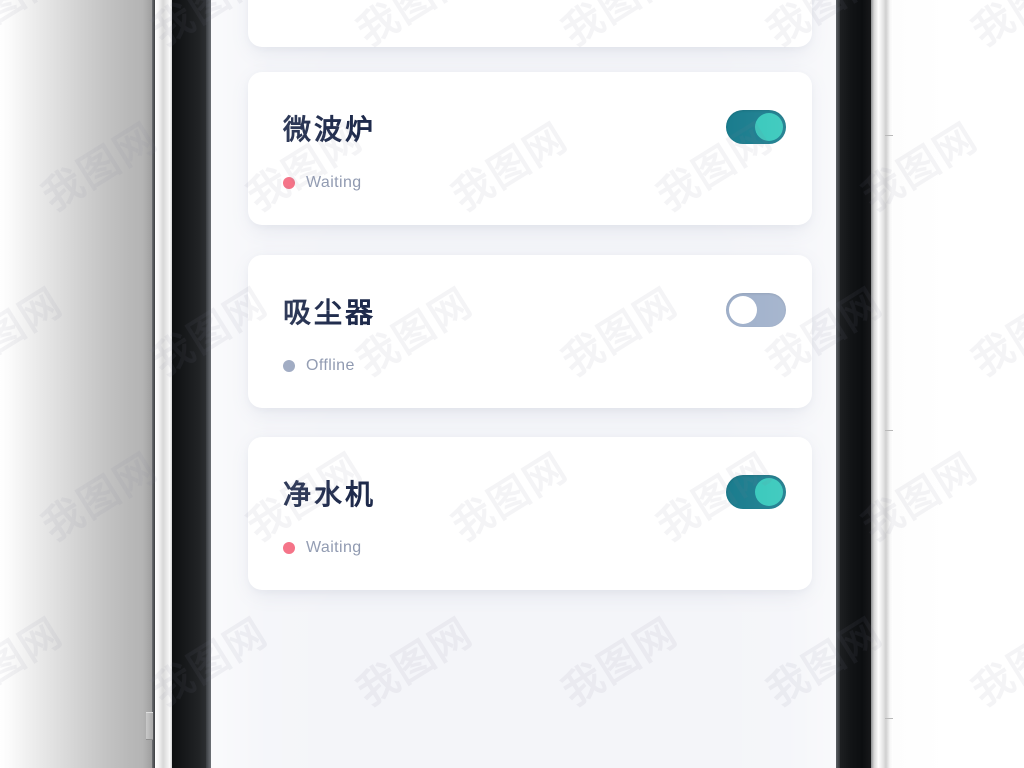 Image resolution: width=1024 pixels, height=768 pixels. What do you see at coordinates (330, 312) in the screenshot?
I see `device-name: 吸尘器` at bounding box center [330, 312].